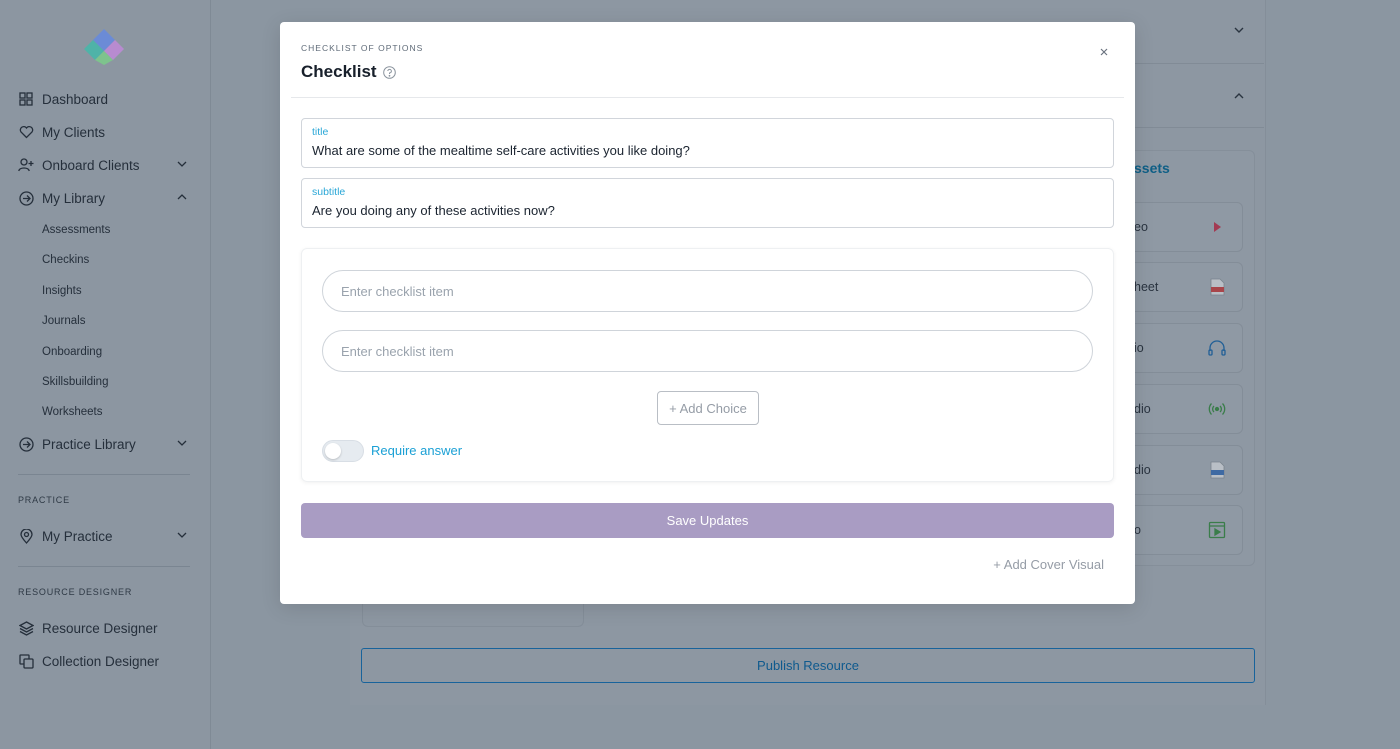 The width and height of the screenshot is (1400, 749). Describe the element at coordinates (26, 536) in the screenshot. I see `location-pin-icon` at that location.